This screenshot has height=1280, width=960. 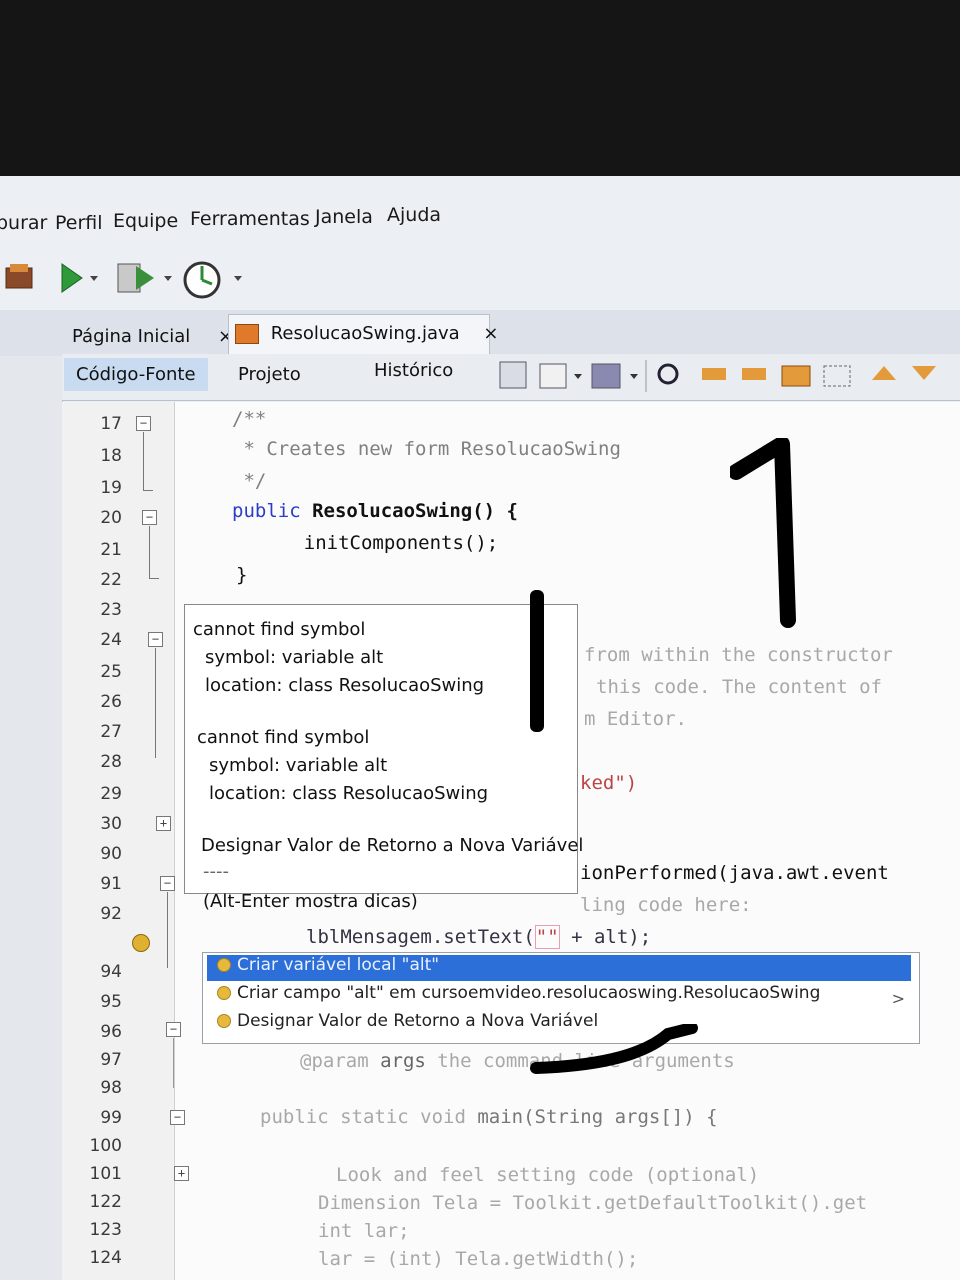 What do you see at coordinates (111, 702) in the screenshot?
I see `line-number: 26` at bounding box center [111, 702].